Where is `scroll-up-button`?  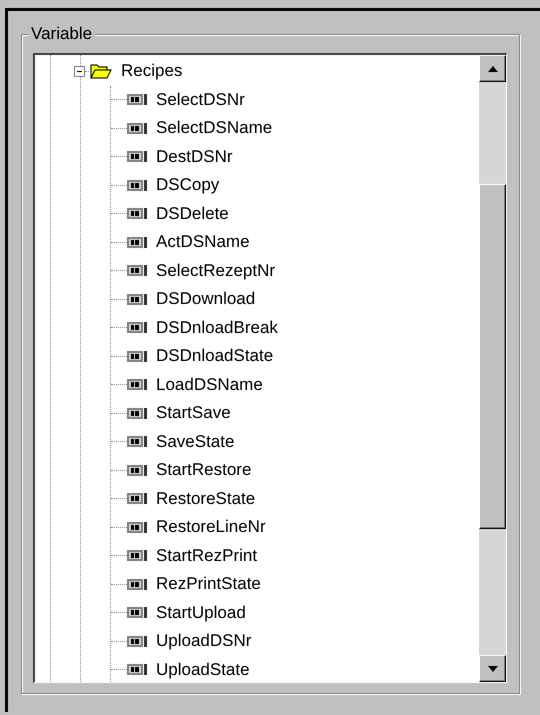
scroll-up-button is located at coordinates (492, 68).